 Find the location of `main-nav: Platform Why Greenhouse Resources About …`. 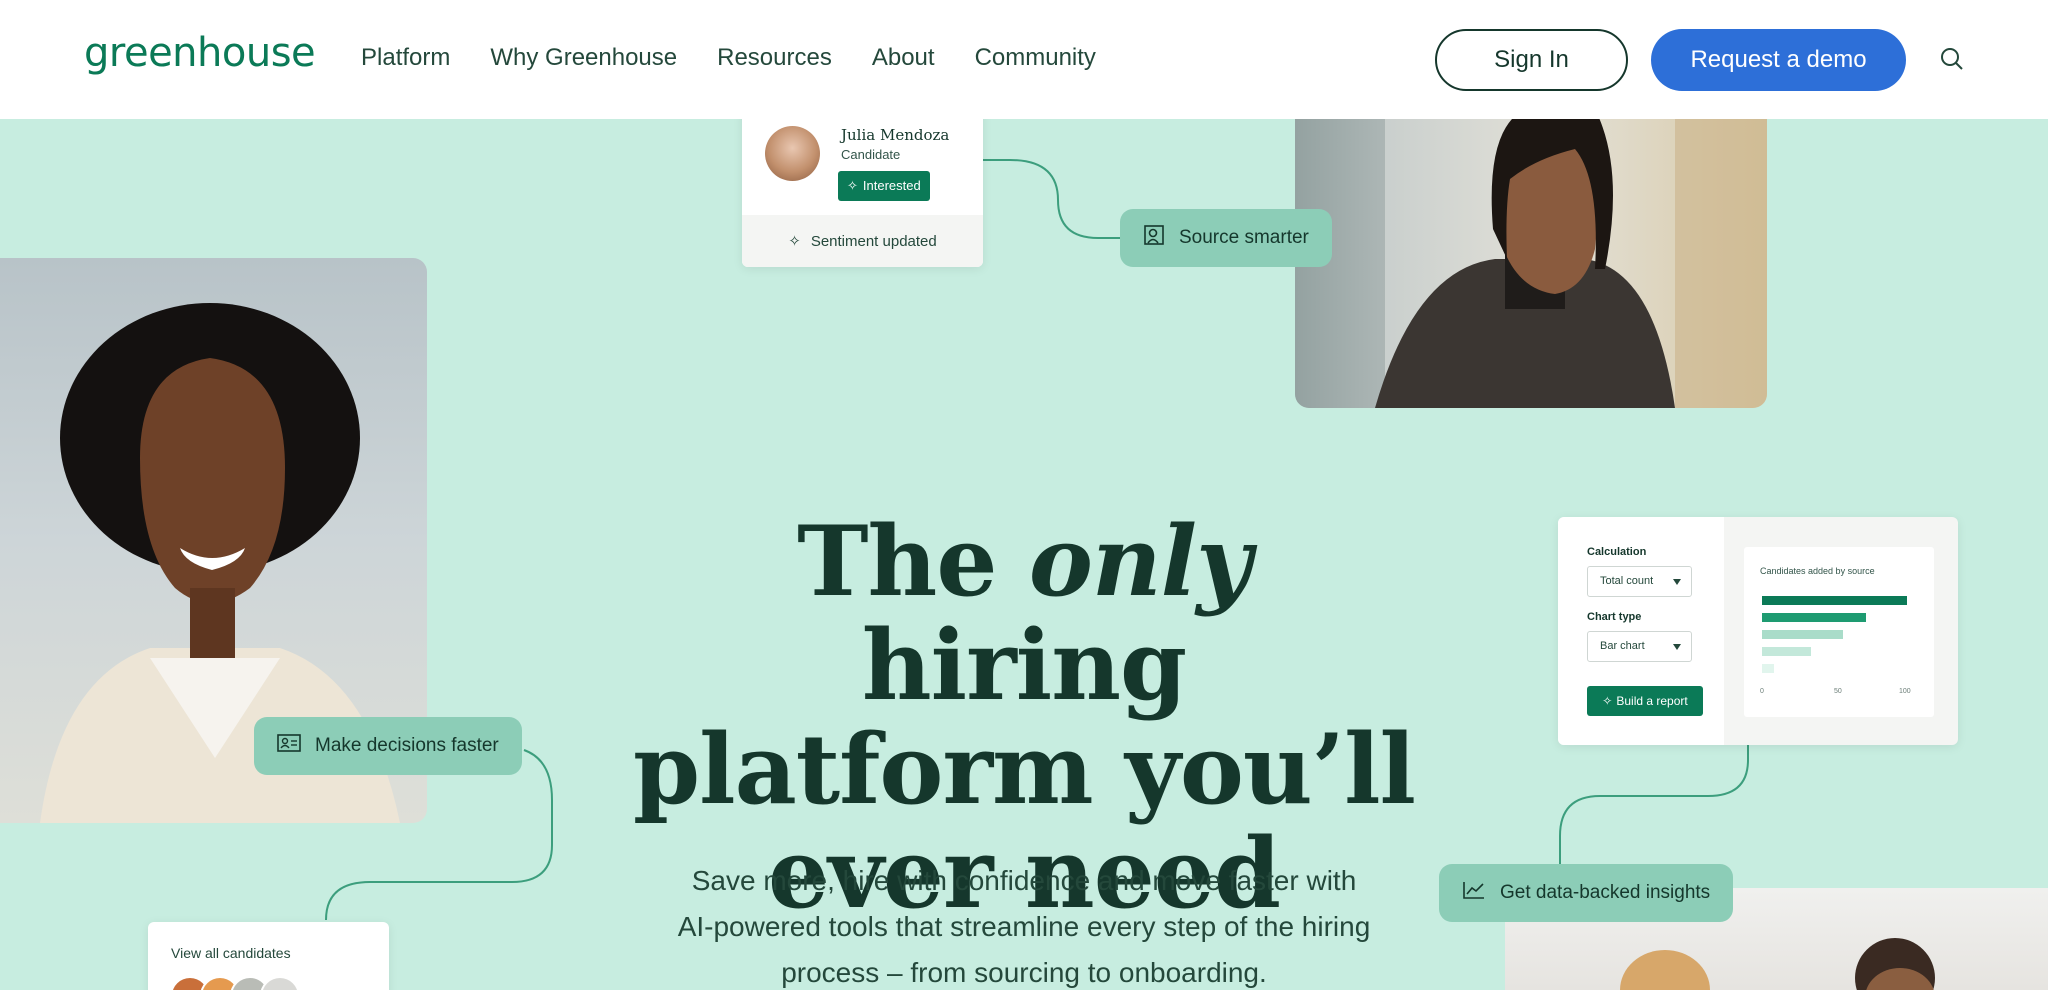

main-nav: Platform Why Greenhouse Resources About … is located at coordinates (728, 58).